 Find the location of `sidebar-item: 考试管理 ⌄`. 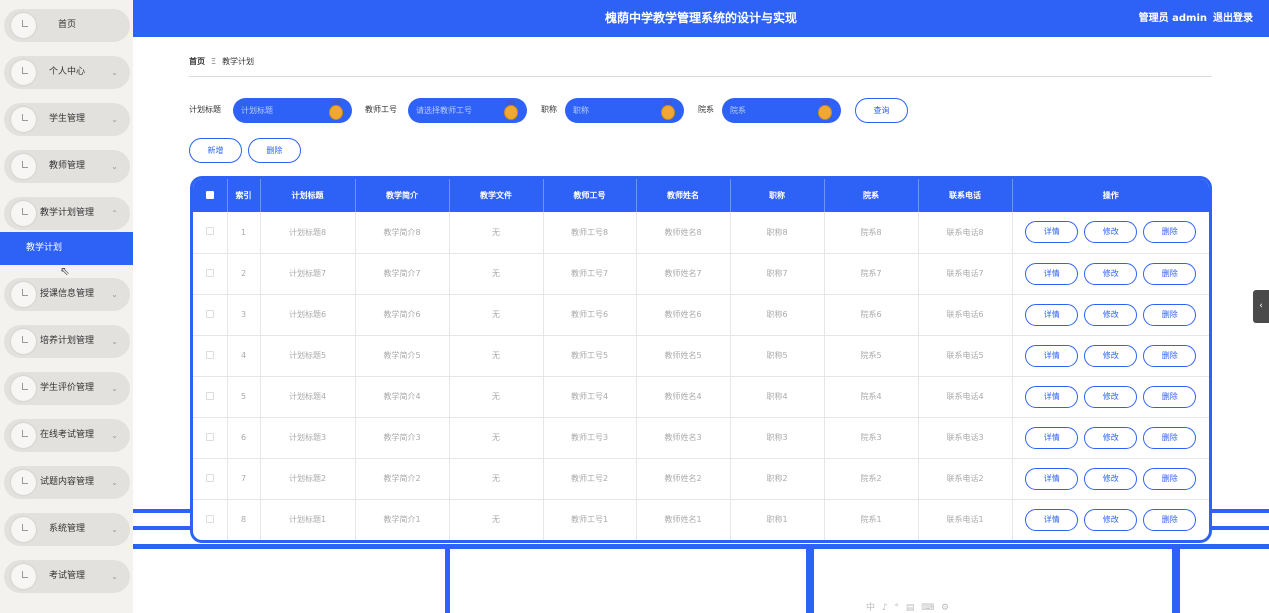

sidebar-item: 考试管理 ⌄ is located at coordinates (67, 576).